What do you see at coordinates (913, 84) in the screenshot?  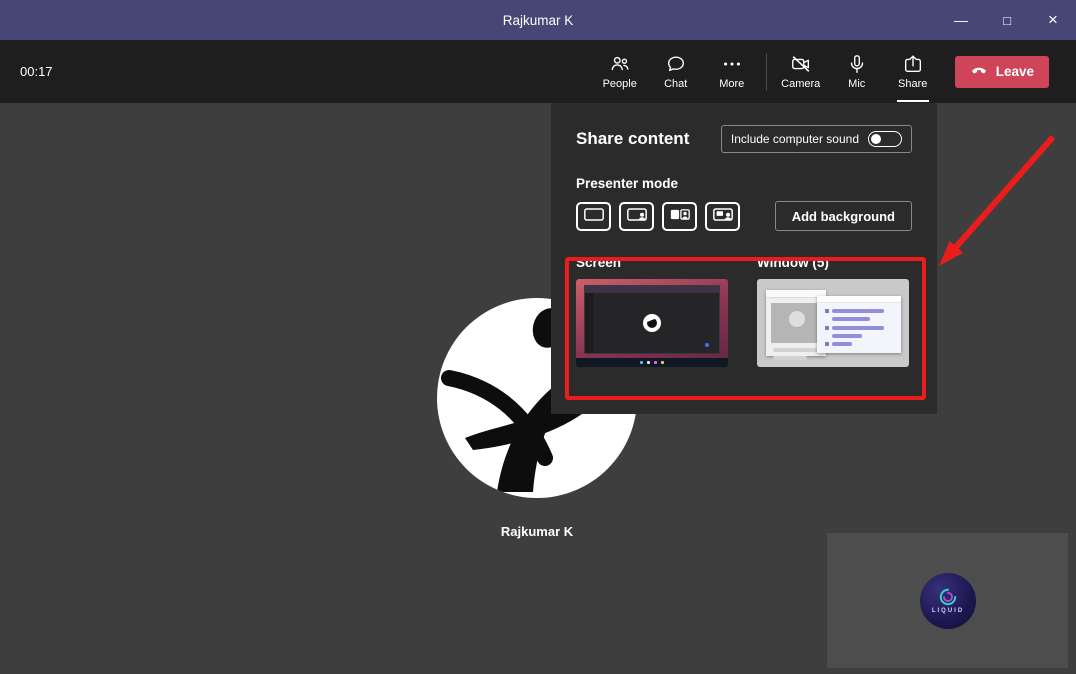 I see `share-label: Share` at bounding box center [913, 84].